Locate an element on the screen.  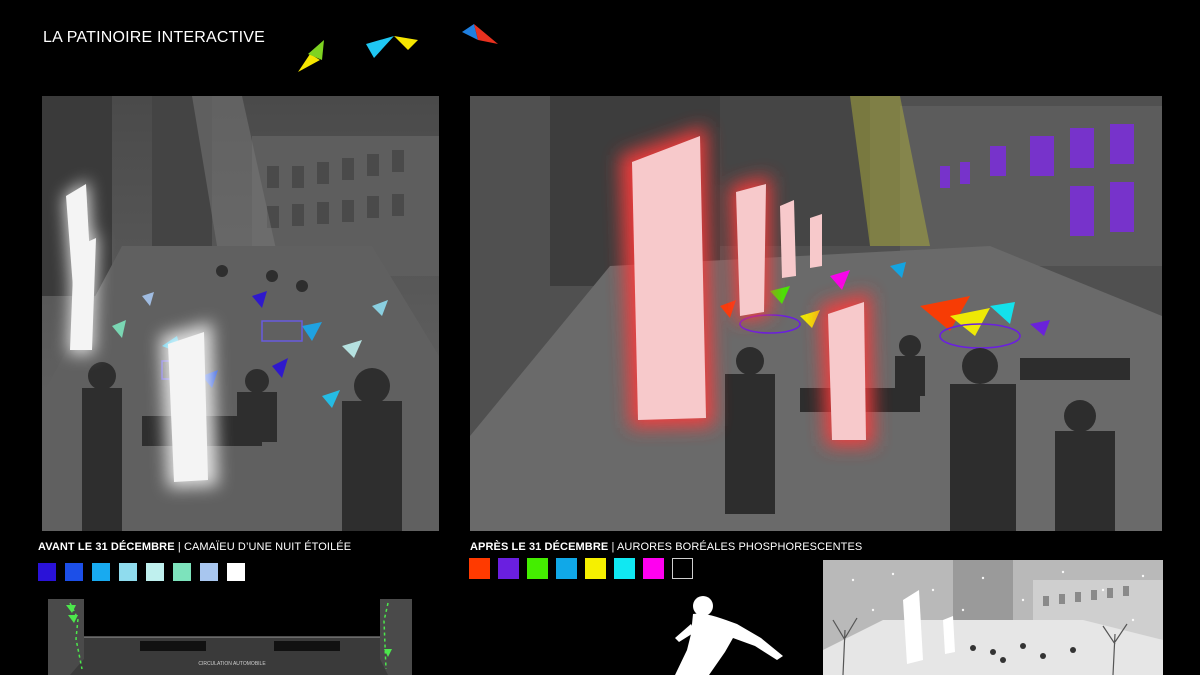
caption-after-date: APRÈS LE 31 DÉCEMBRE is located at coordinates (539, 547).